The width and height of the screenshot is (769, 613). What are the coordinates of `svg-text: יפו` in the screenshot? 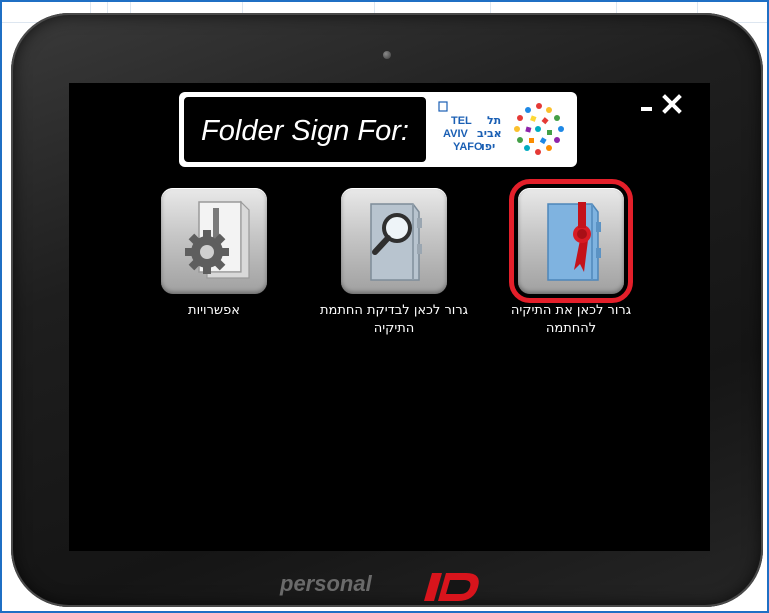 It's located at (488, 146).